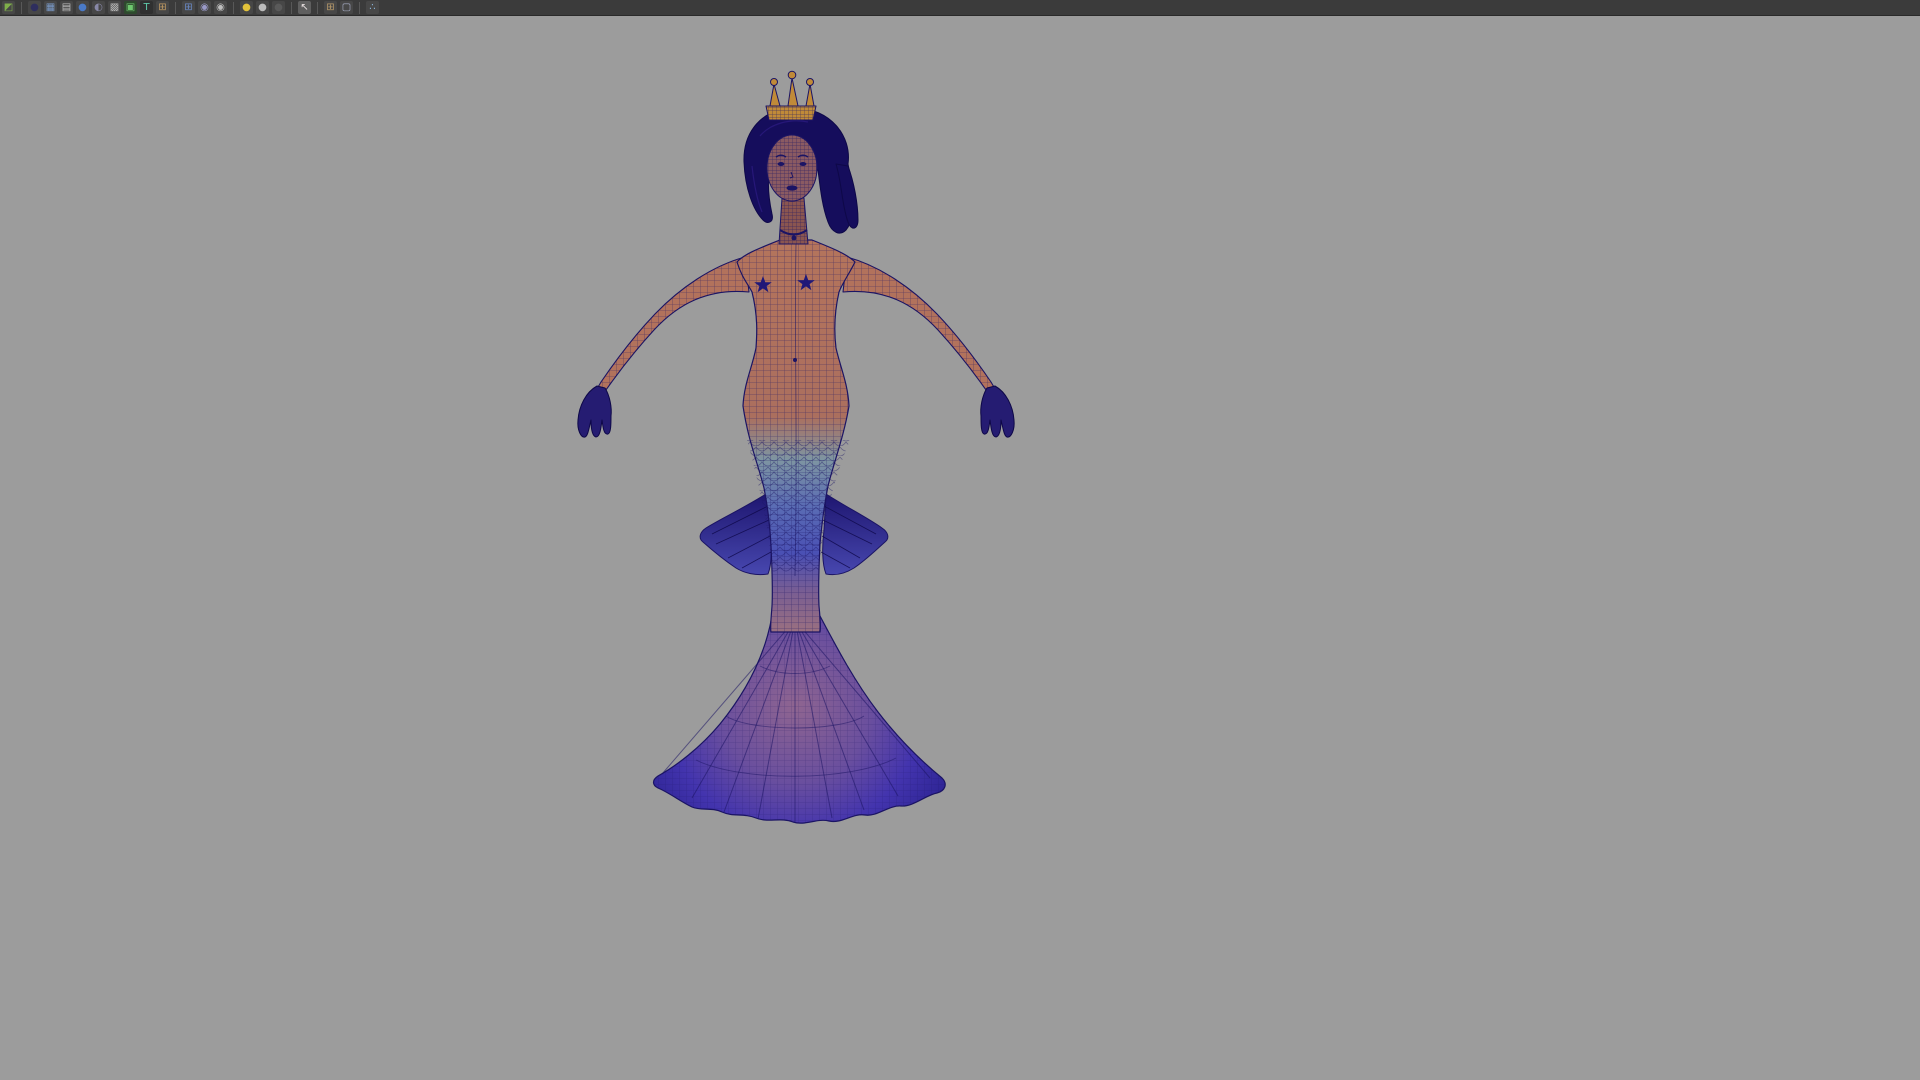 This screenshot has height=1080, width=1920. What do you see at coordinates (66, 7) in the screenshot?
I see `grid-table-icon: ▤` at bounding box center [66, 7].